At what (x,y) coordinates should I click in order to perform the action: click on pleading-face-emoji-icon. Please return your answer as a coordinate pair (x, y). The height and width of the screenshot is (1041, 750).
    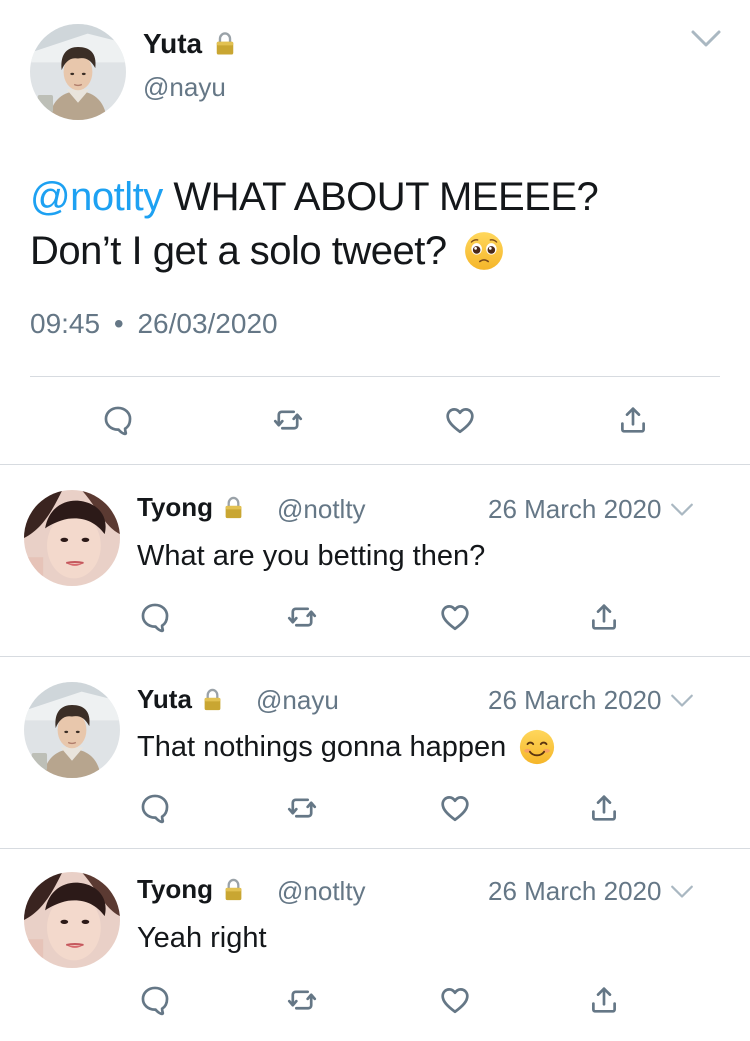
    Looking at the image, I should click on (484, 251).